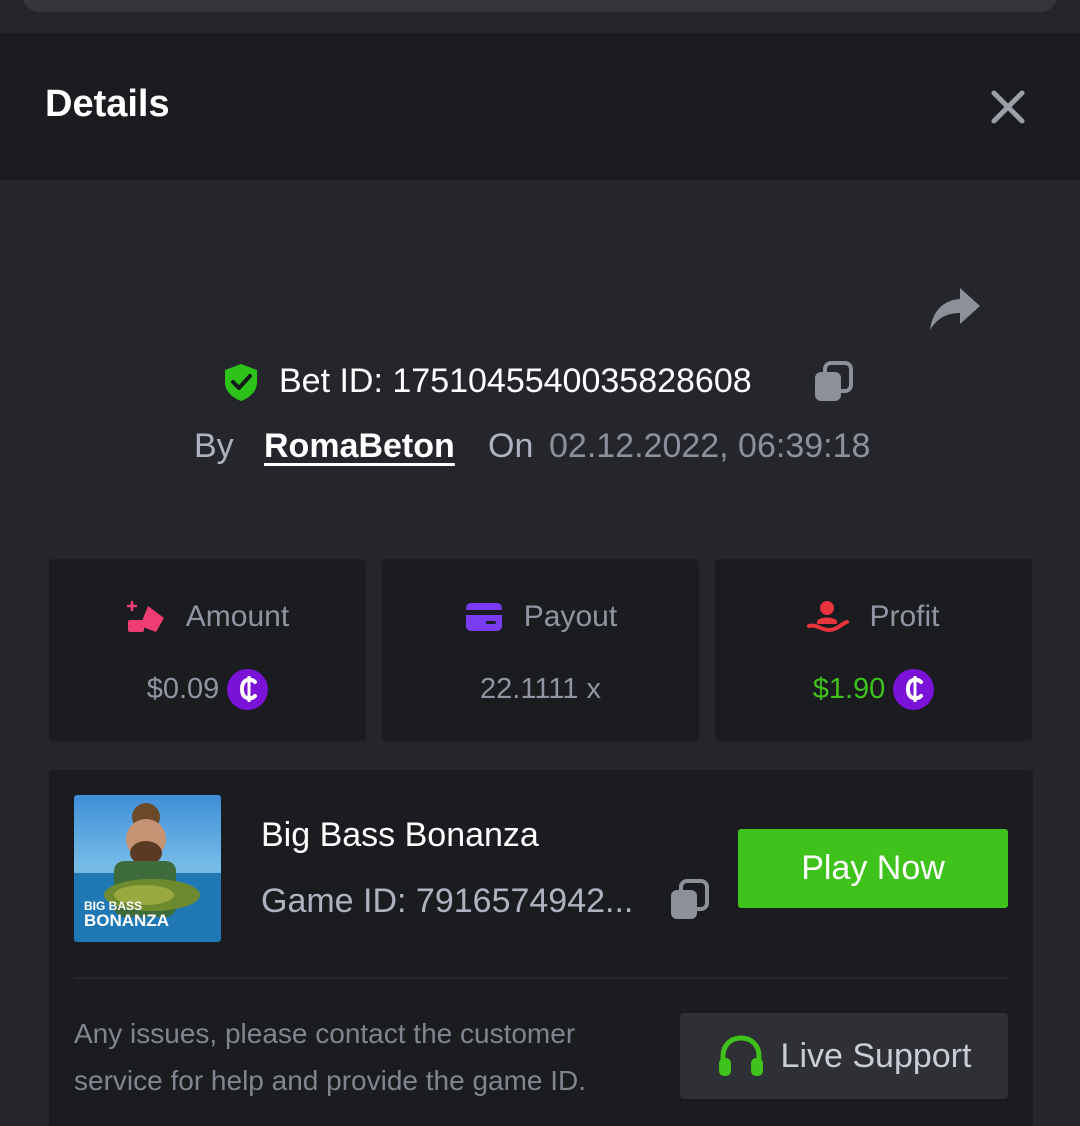  I want to click on username-link: RomaBeton, so click(359, 446).